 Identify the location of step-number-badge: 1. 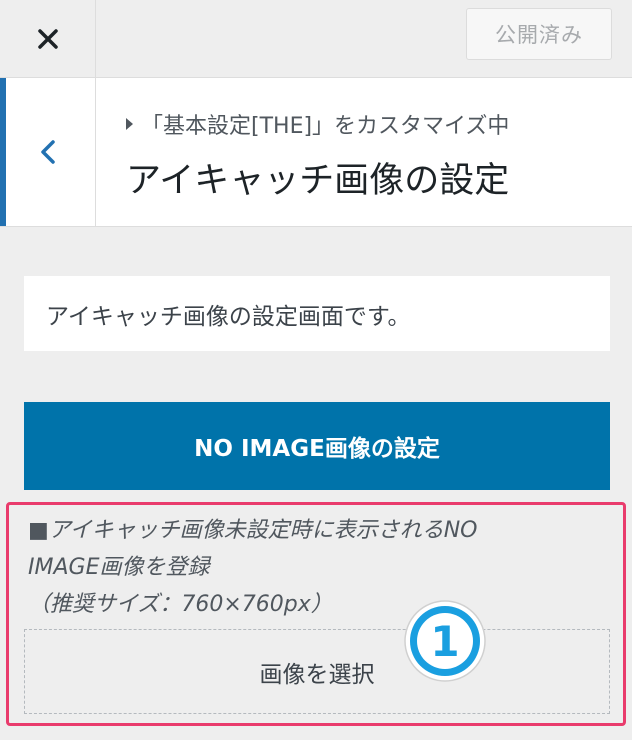
(445, 641).